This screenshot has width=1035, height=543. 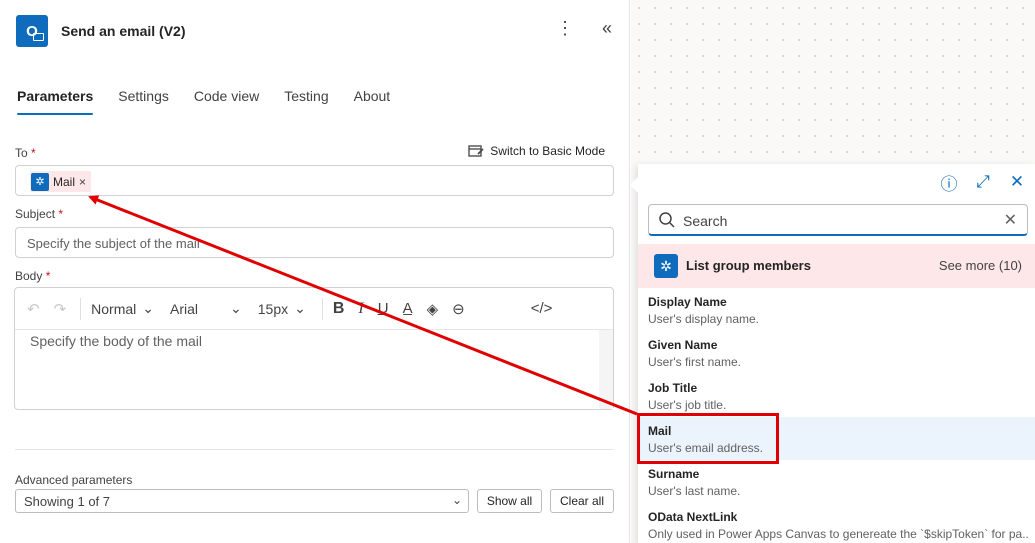 What do you see at coordinates (282, 308) in the screenshot?
I see `font-size-dropdown: 15px ⌄` at bounding box center [282, 308].